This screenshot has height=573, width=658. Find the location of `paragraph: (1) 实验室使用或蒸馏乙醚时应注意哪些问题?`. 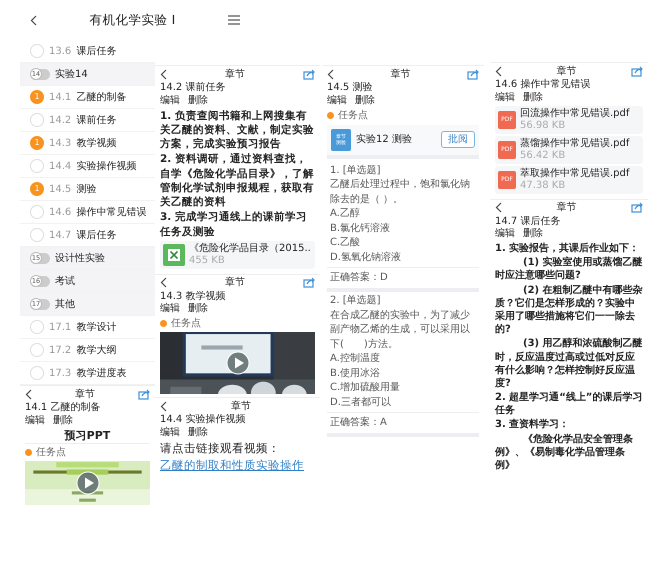

paragraph: (1) 实验室使用或蒸馏乙醚时应注意哪些问题? is located at coordinates (569, 269).